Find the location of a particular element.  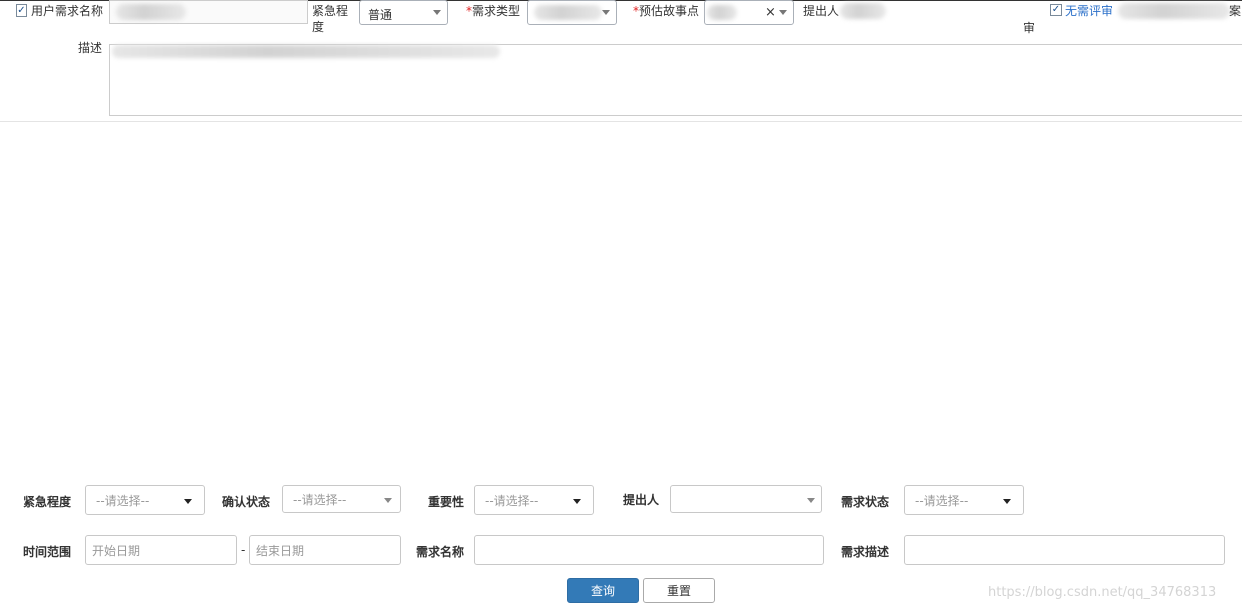

no-review-wrap-text: 审 is located at coordinates (1029, 28).